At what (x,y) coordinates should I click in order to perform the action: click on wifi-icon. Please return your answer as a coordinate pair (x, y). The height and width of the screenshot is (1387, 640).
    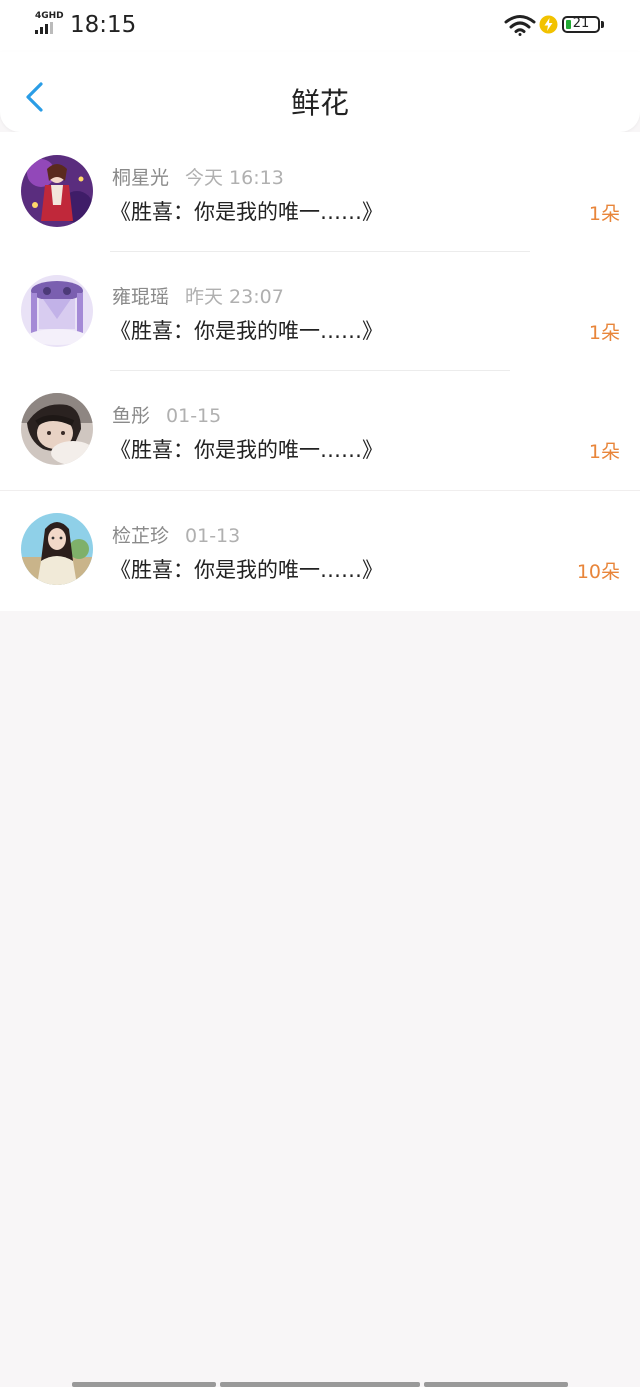
    Looking at the image, I should click on (520, 25).